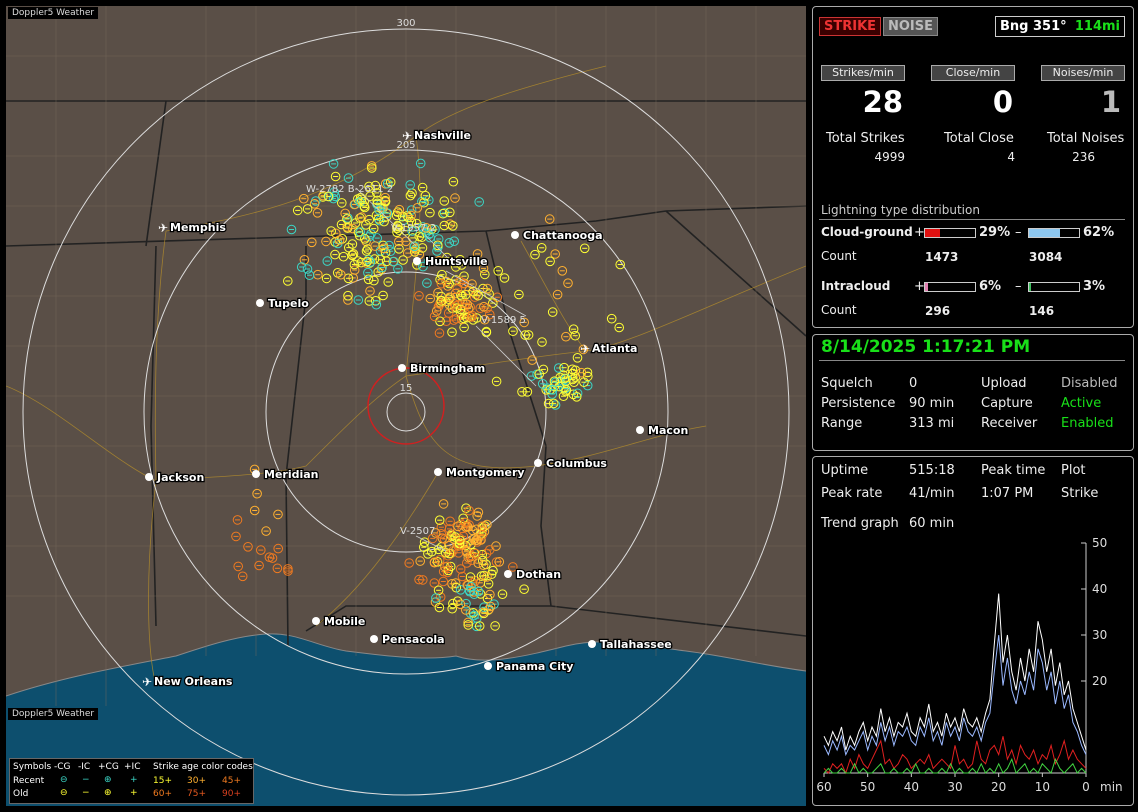 This screenshot has height=812, width=1138. I want to click on cg-neg-bar, so click(1054, 233).